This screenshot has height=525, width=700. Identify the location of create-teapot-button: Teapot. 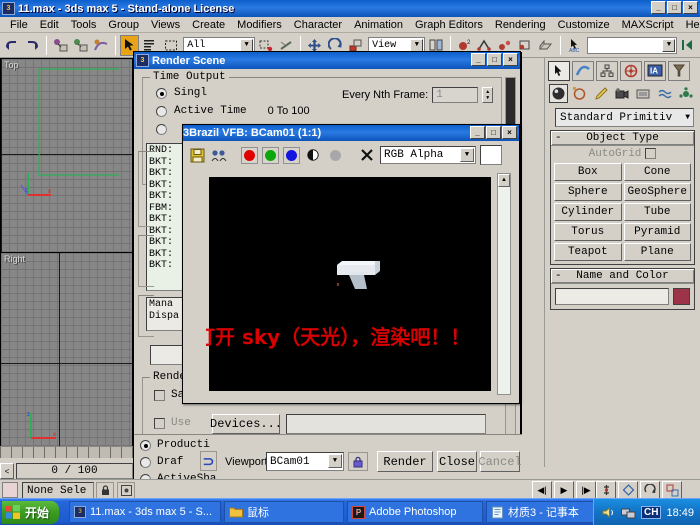
(588, 252).